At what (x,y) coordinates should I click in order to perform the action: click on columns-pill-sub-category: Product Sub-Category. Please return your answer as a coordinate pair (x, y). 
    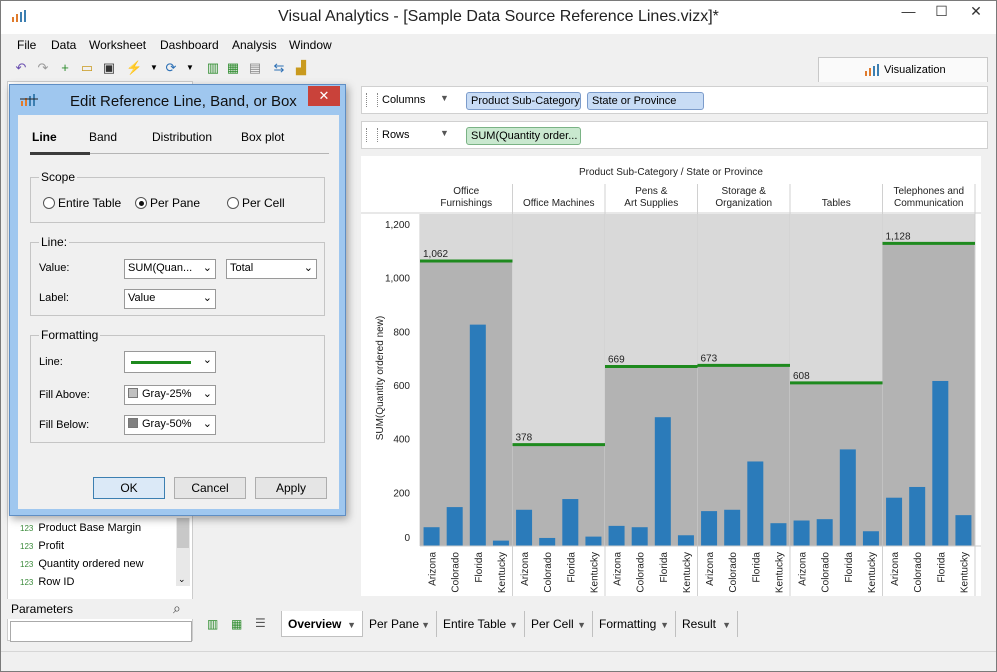
    Looking at the image, I should click on (523, 101).